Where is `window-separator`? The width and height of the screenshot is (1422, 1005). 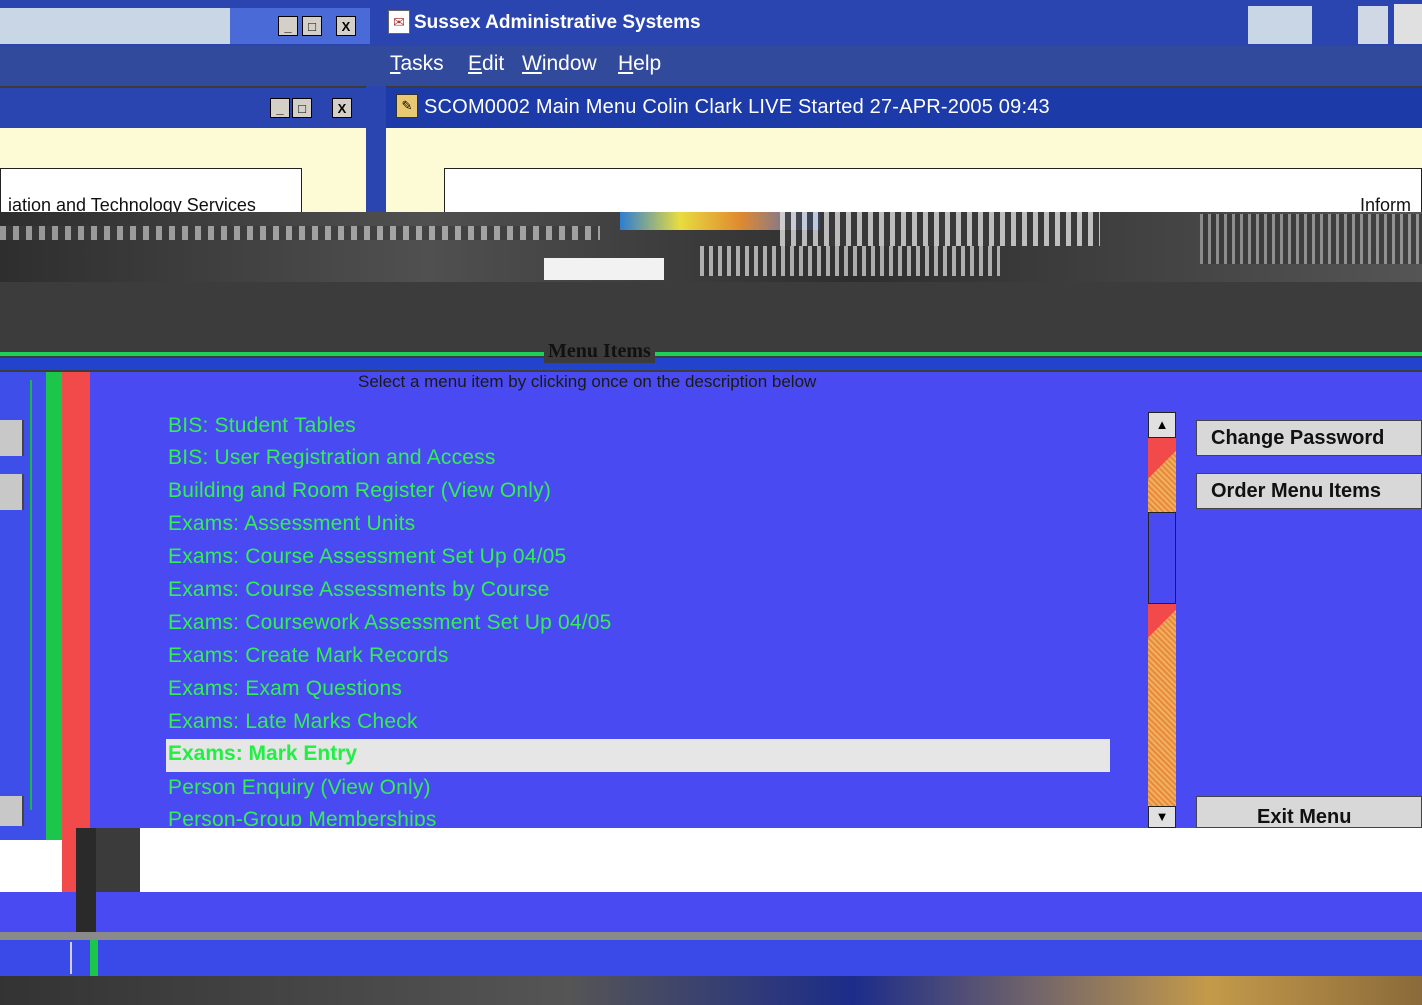 window-separator is located at coordinates (376, 151).